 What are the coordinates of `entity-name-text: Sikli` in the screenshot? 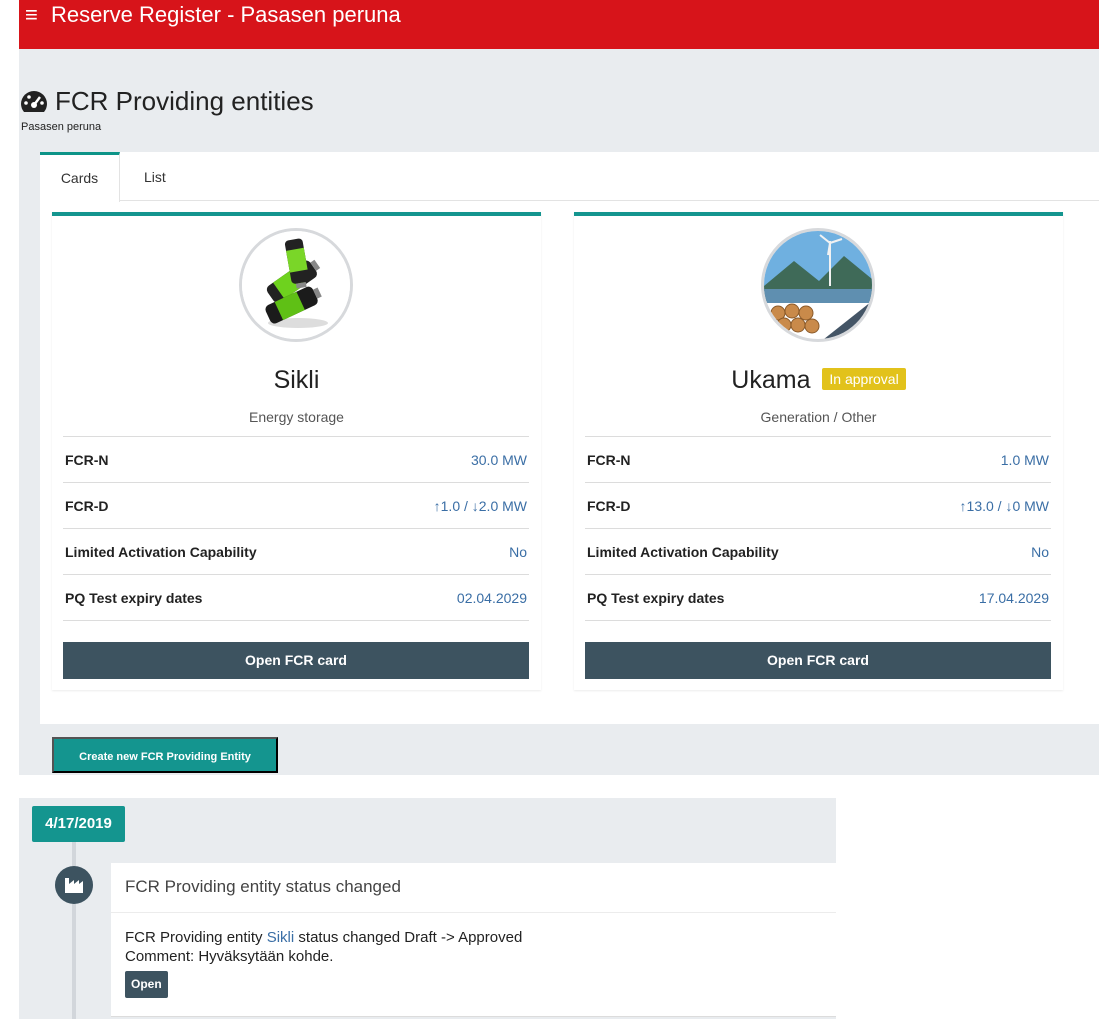 It's located at (296, 380).